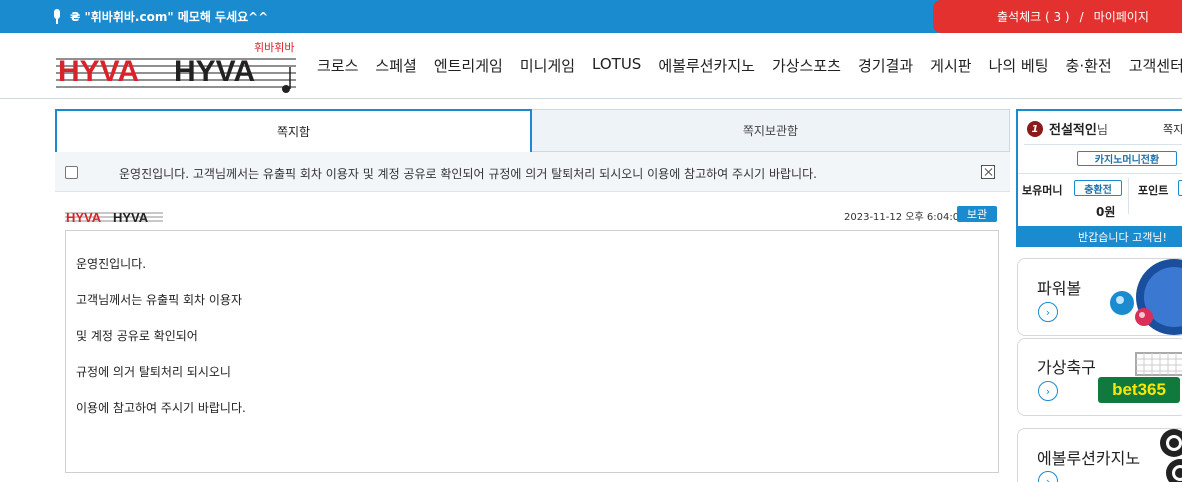  What do you see at coordinates (1042, 190) in the screenshot?
I see `money-label: 보유머니` at bounding box center [1042, 190].